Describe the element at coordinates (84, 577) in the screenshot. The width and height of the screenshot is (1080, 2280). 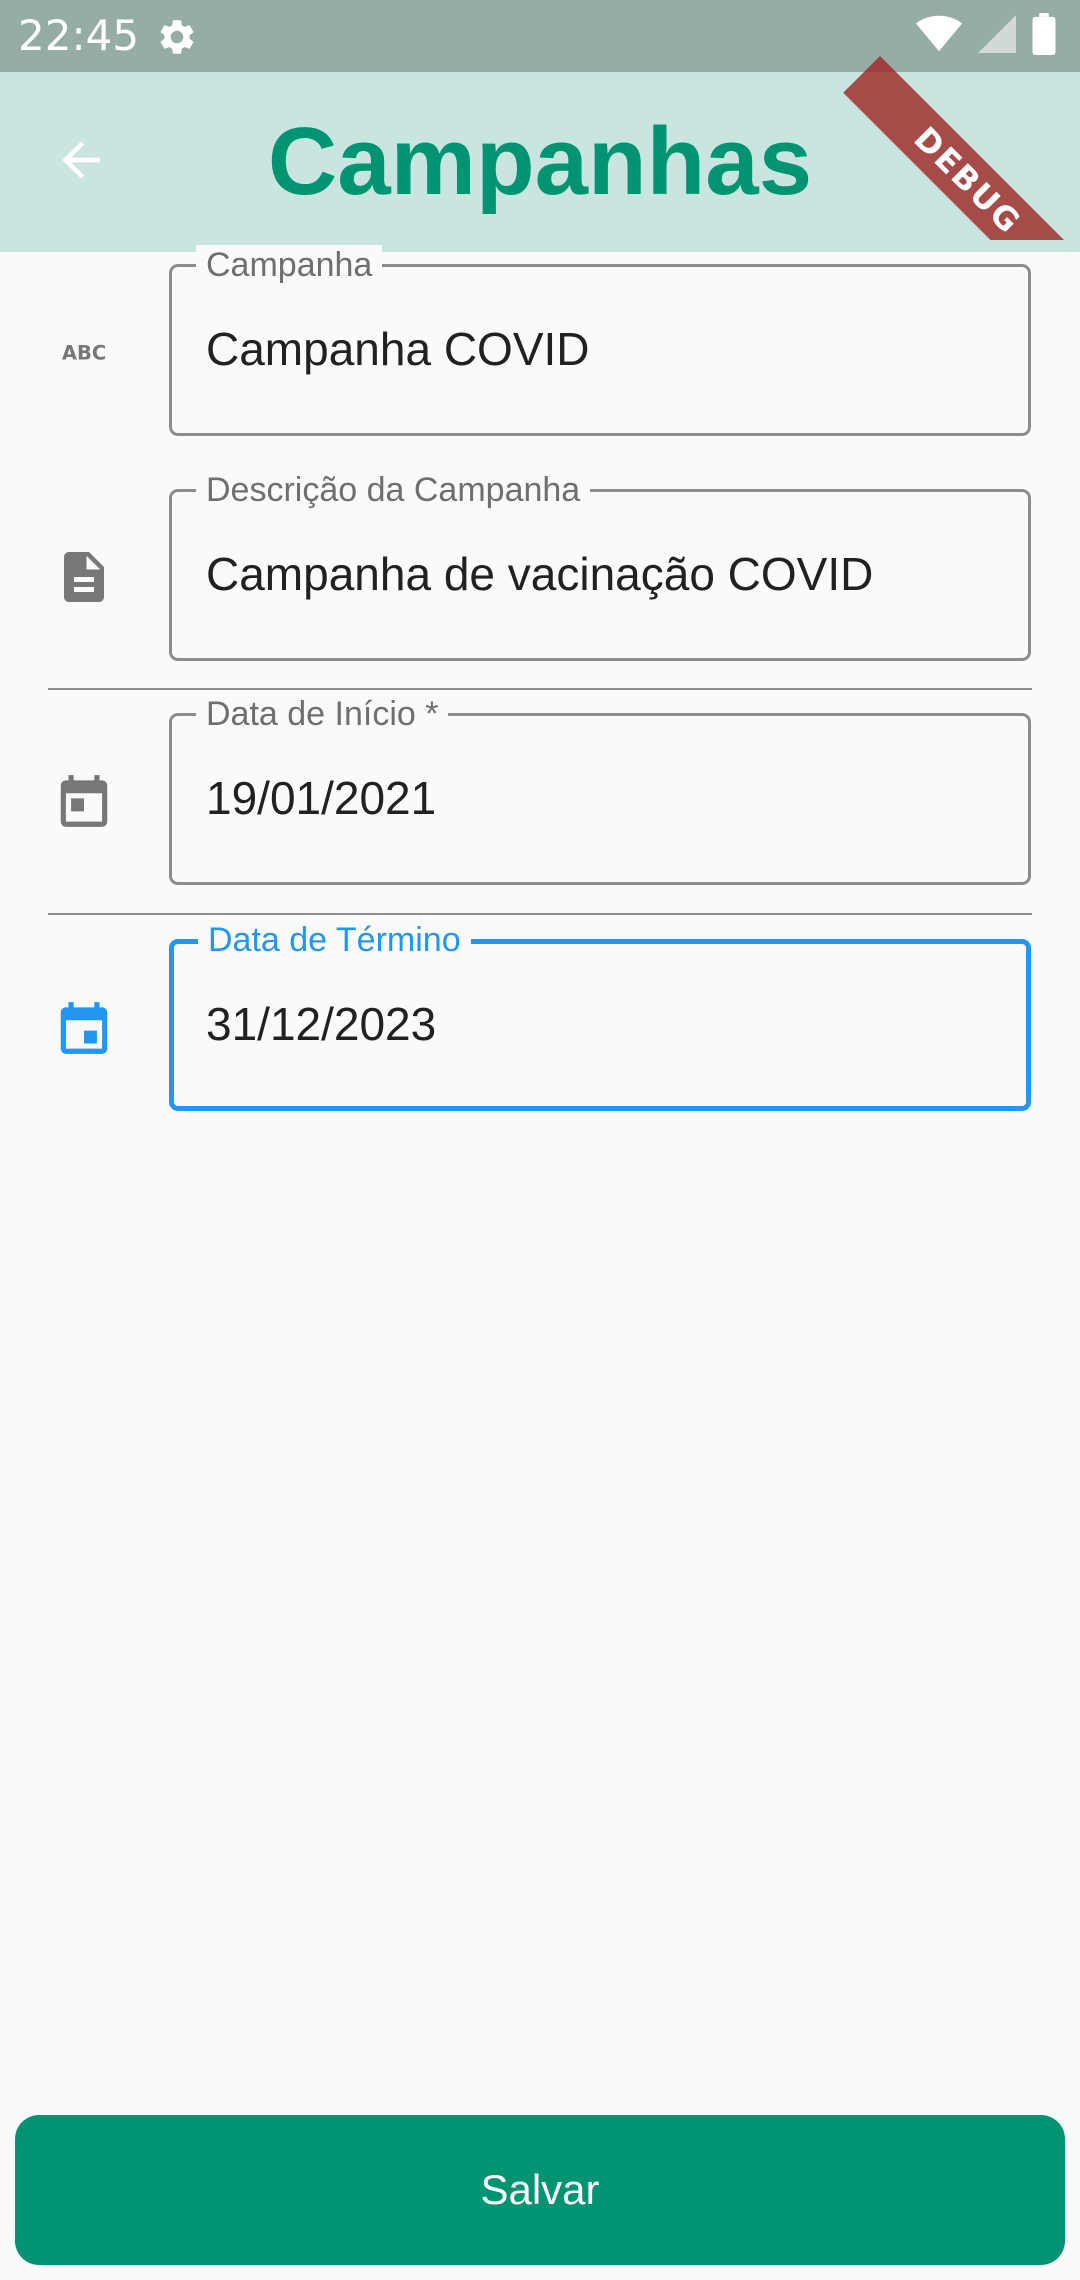
I see `description-icon` at that location.